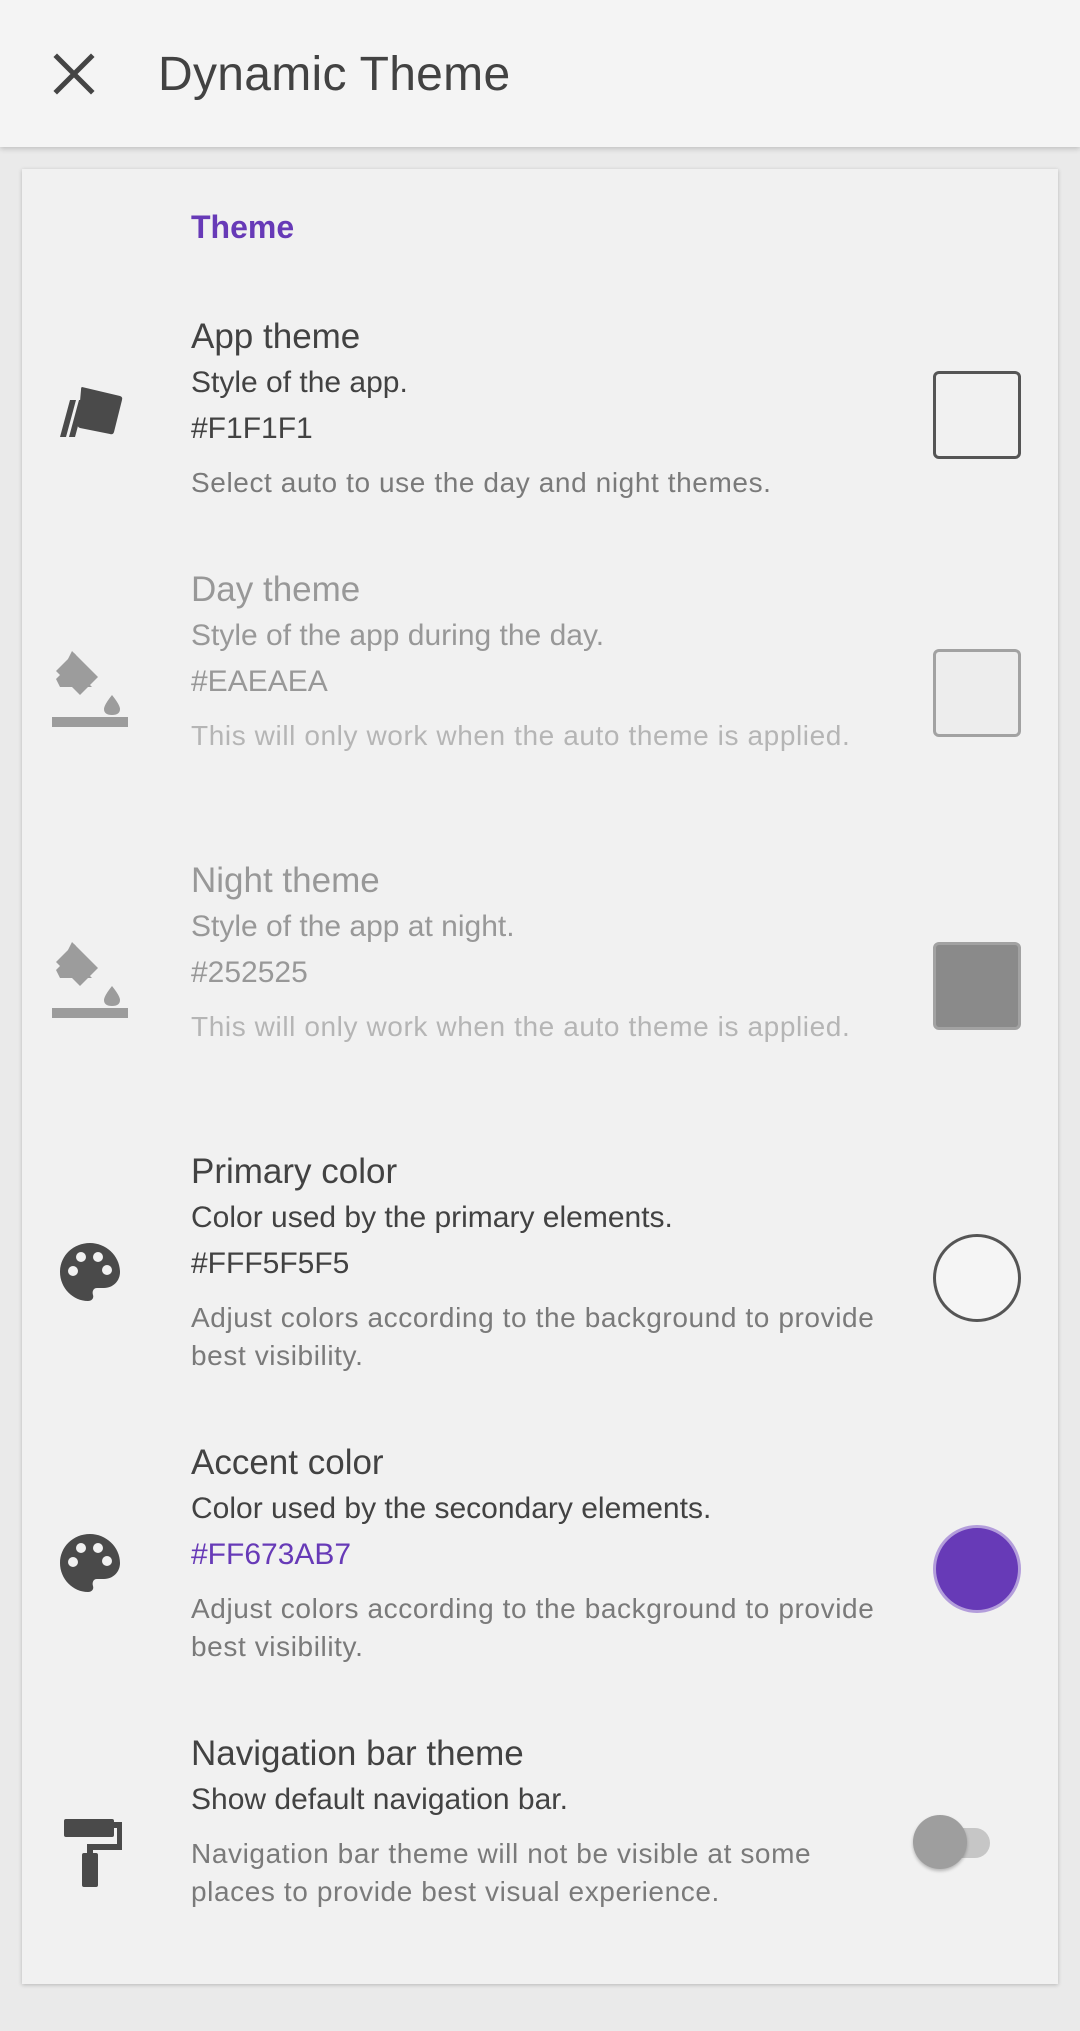 This screenshot has width=1080, height=2031. I want to click on accent-color-value: #FF673AB7, so click(271, 1554).